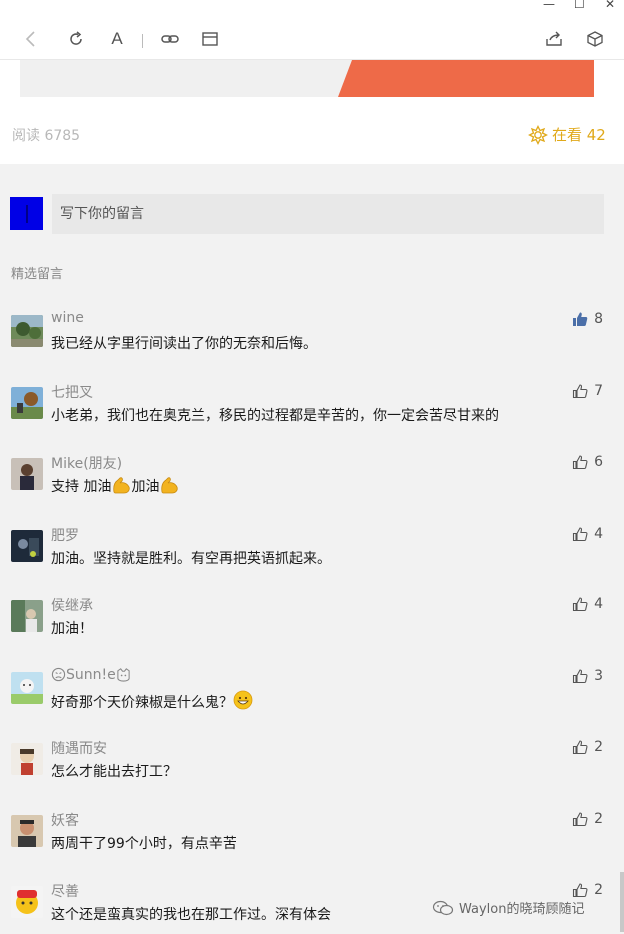  What do you see at coordinates (622, 902) in the screenshot?
I see `scrollbar-thumb` at bounding box center [622, 902].